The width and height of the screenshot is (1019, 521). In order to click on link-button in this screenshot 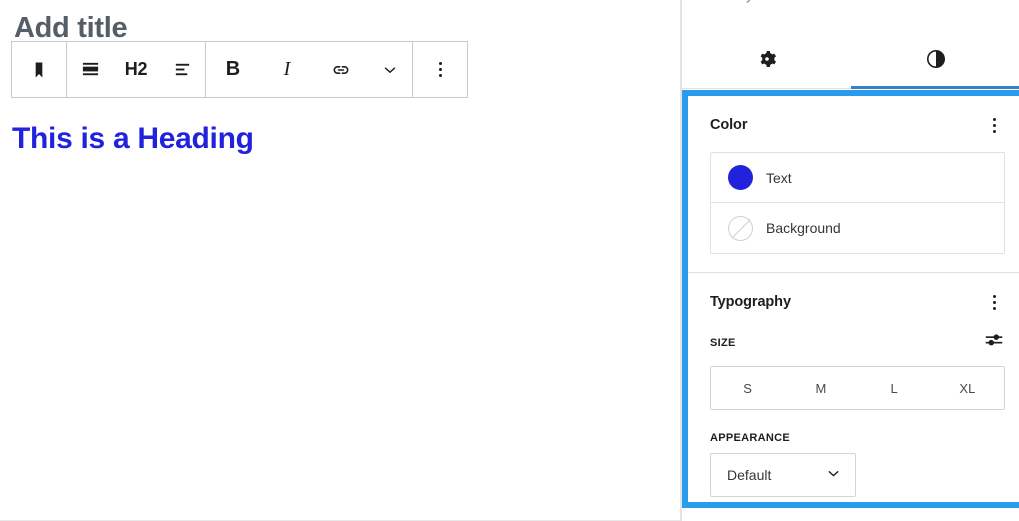, I will do `click(341, 69)`.